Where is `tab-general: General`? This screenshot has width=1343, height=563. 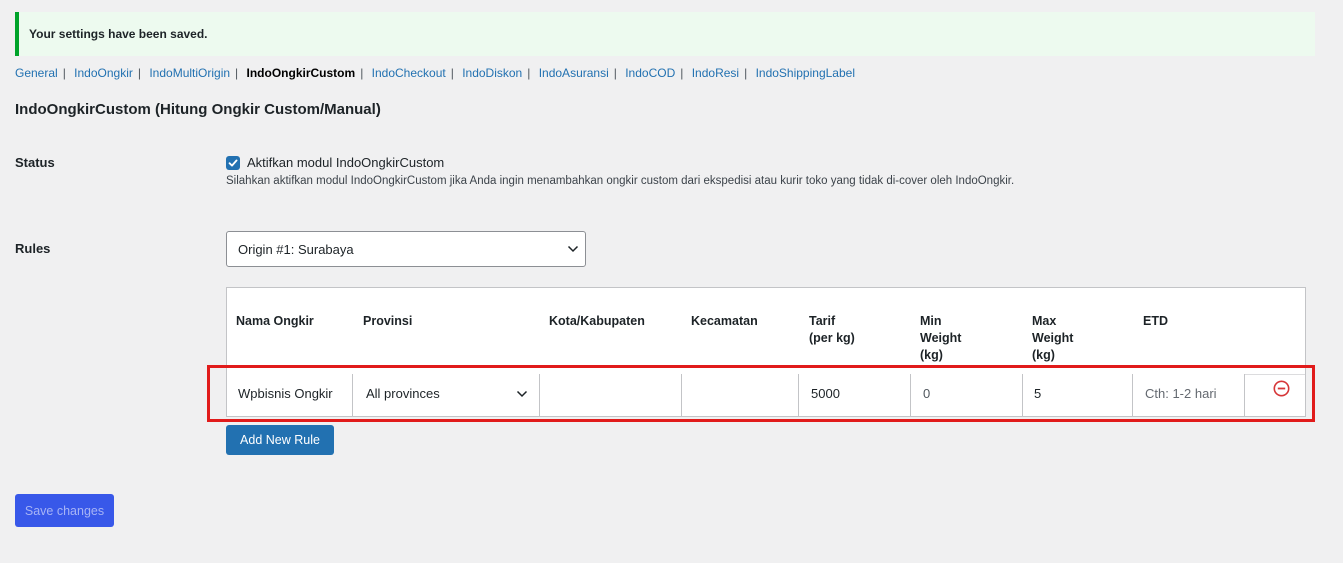
tab-general: General is located at coordinates (36, 73).